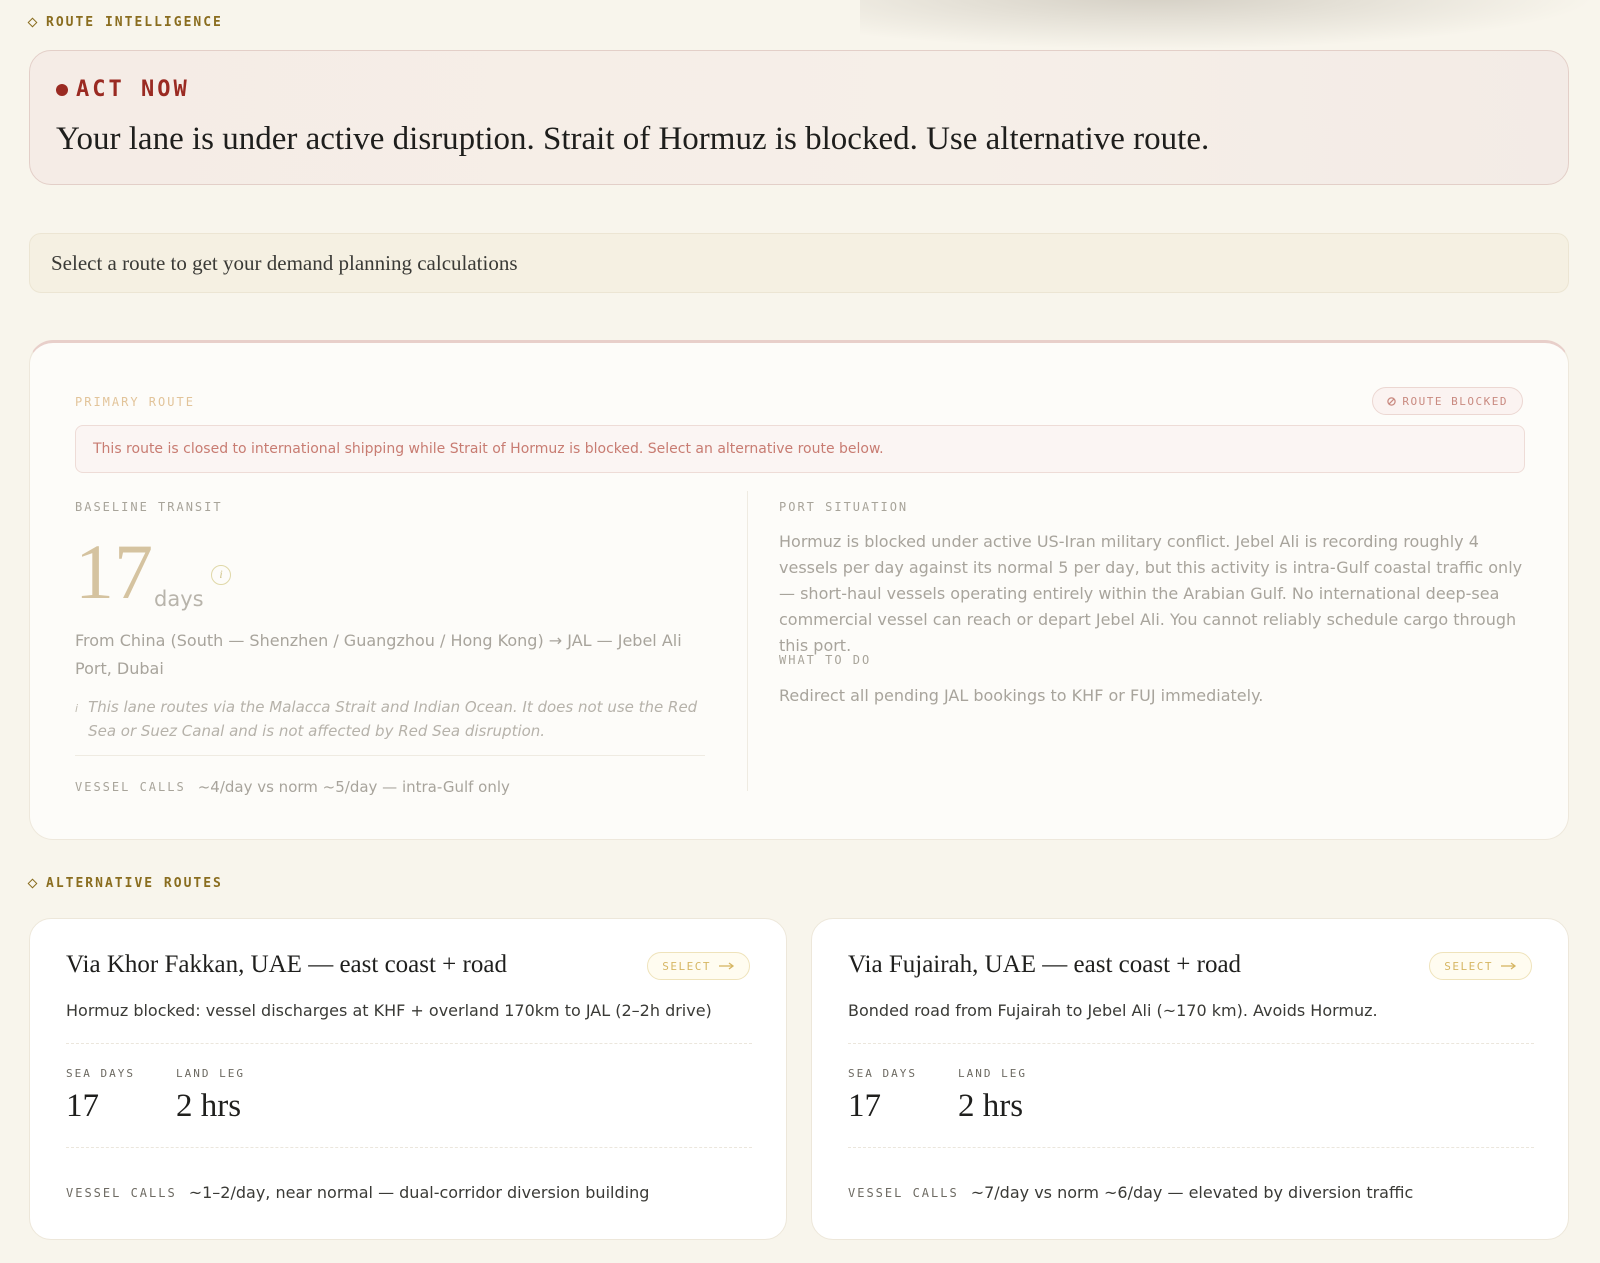 The image size is (1600, 1263). Describe the element at coordinates (825, 660) in the screenshot. I see `what-to-do-label: WHAT TO DO` at that location.